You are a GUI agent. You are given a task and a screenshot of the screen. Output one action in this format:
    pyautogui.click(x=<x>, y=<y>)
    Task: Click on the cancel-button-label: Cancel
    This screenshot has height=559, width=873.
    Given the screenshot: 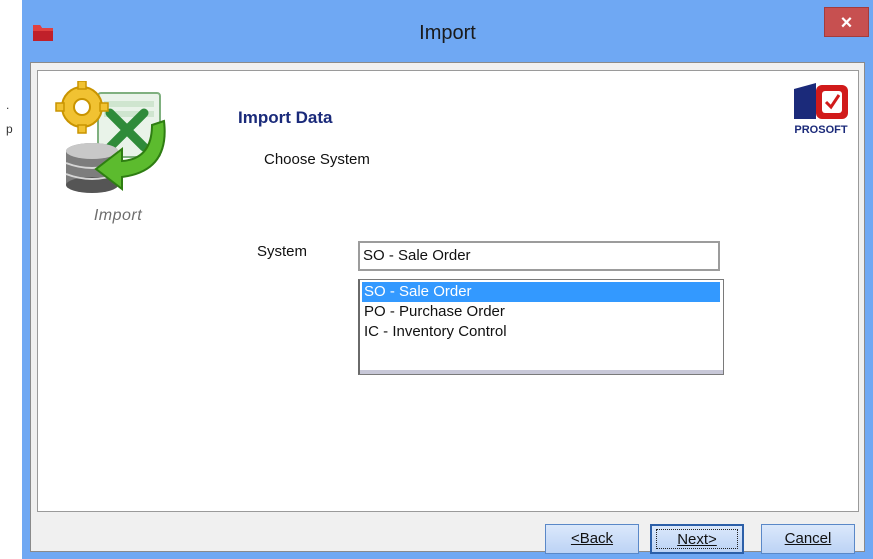 What is the action you would take?
    pyautogui.click(x=808, y=538)
    